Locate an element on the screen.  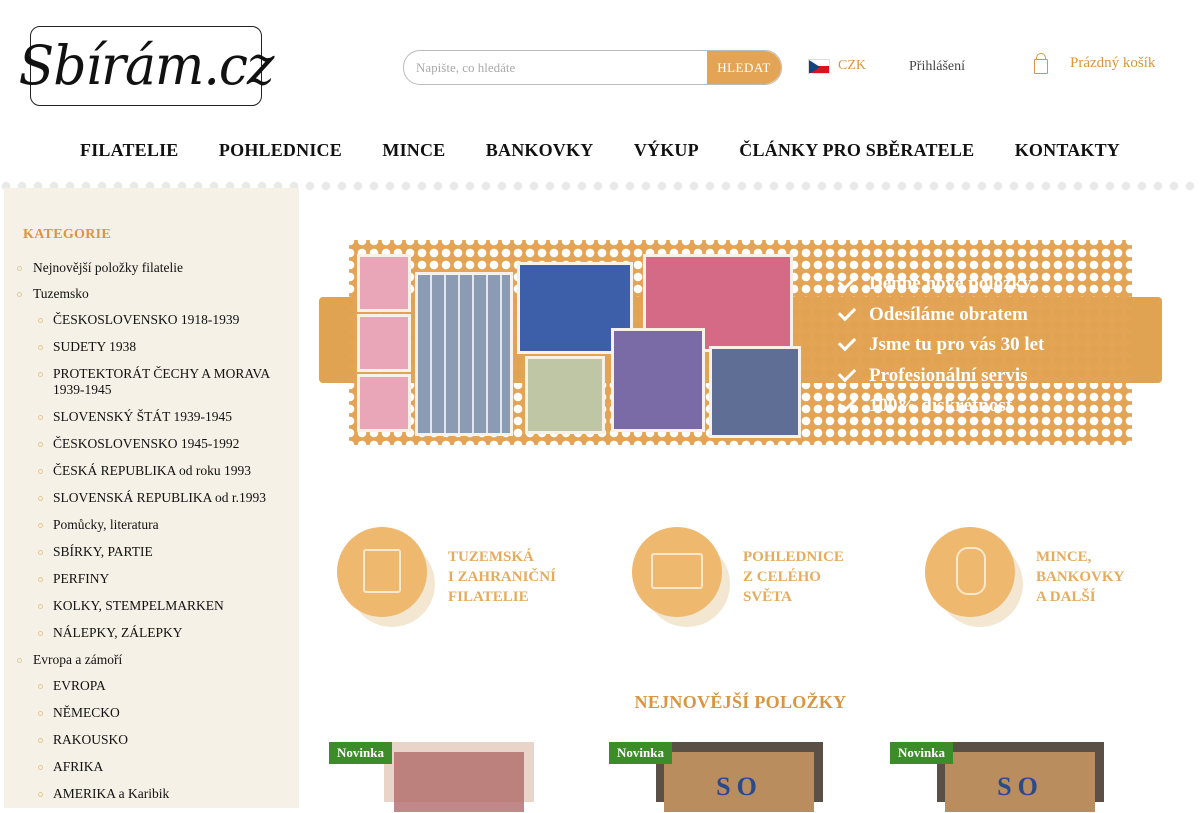
search-box: HLEDAT is located at coordinates (592, 67).